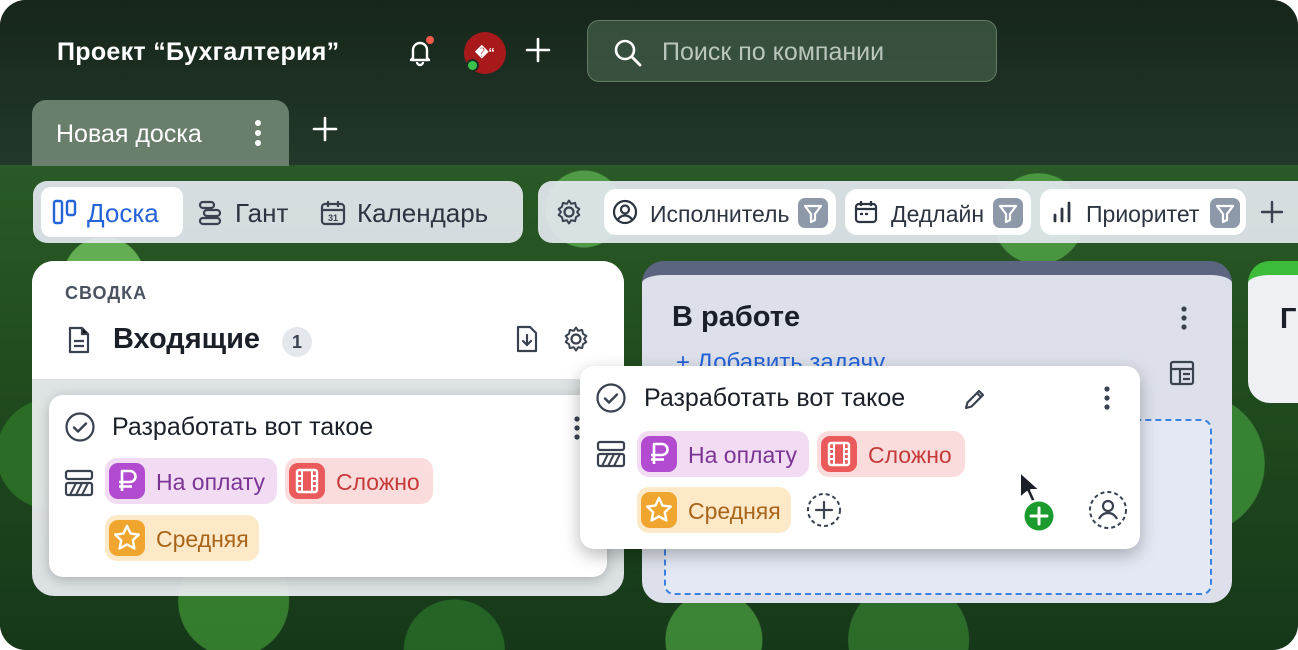 The image size is (1298, 650). Describe the element at coordinates (198, 52) in the screenshot. I see `project-title: Проект “Бухгалтерия”` at that location.